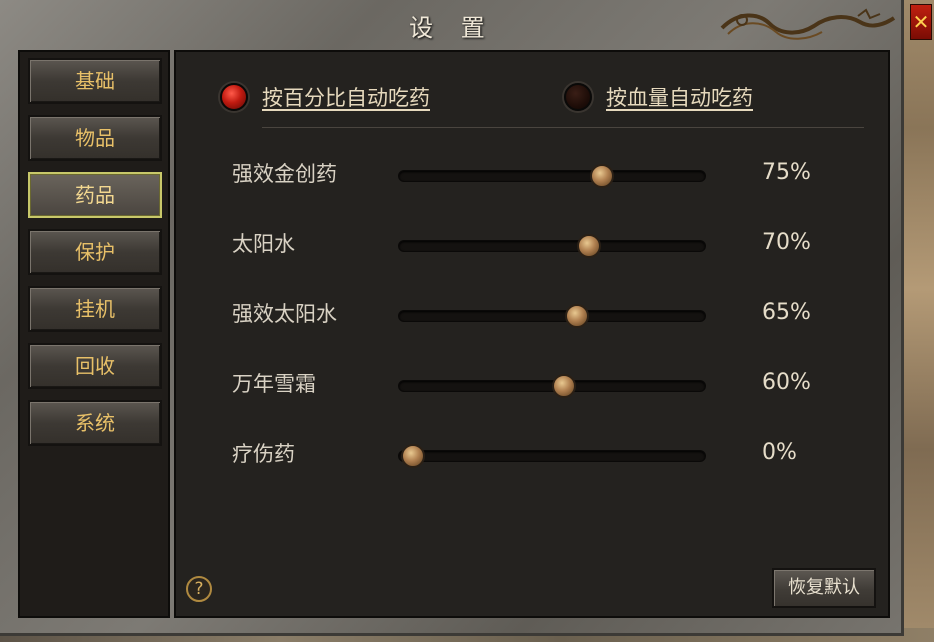 This screenshot has height=642, width=934. What do you see at coordinates (779, 452) in the screenshot?
I see `potion-percent: 0%` at bounding box center [779, 452].